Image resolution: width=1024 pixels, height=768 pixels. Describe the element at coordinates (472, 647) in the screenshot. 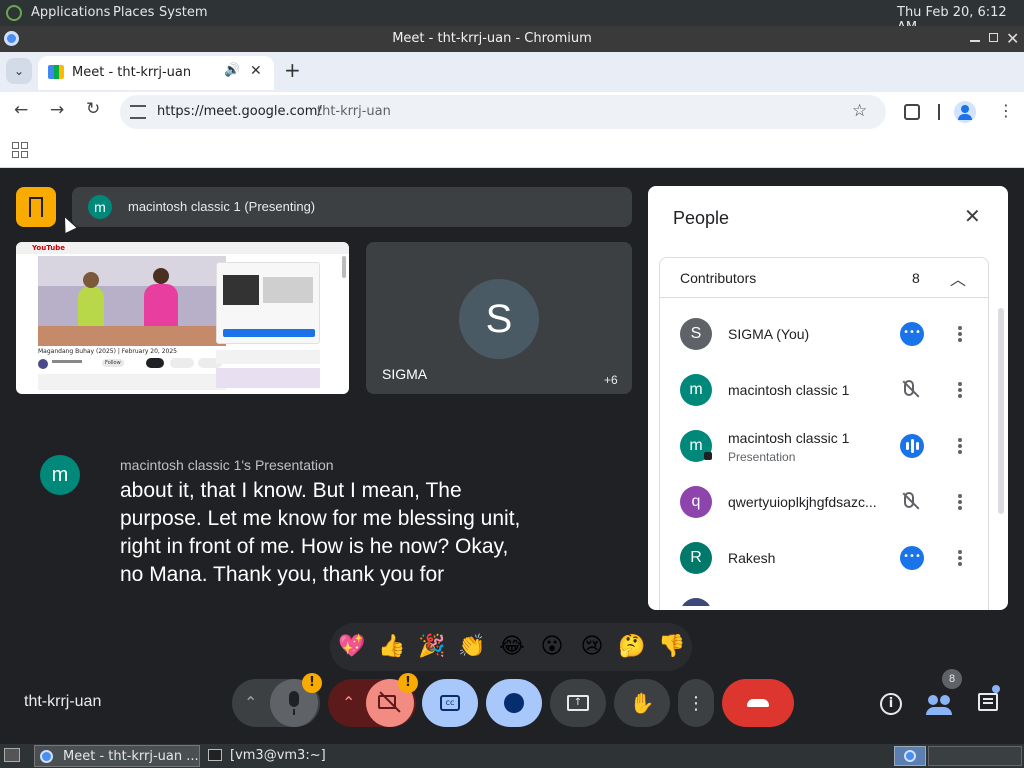

I see `reaction-clap: 👏` at that location.